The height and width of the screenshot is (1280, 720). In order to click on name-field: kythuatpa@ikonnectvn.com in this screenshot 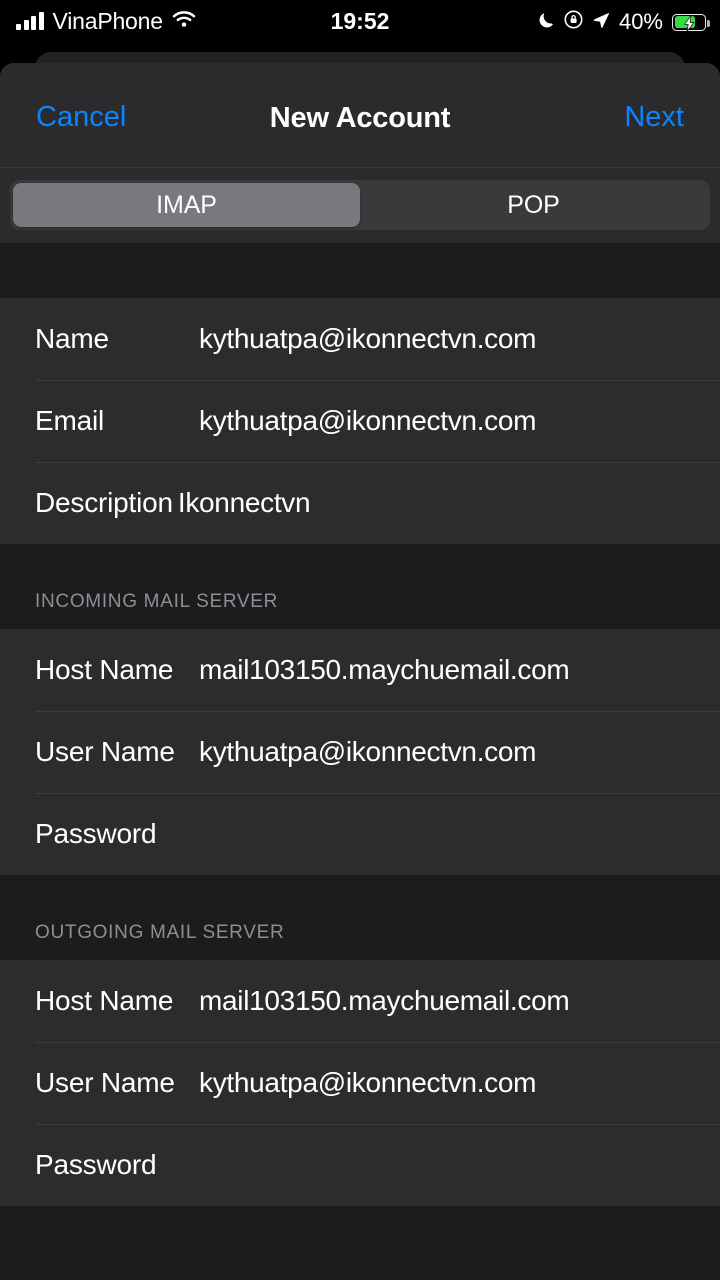, I will do `click(367, 339)`.